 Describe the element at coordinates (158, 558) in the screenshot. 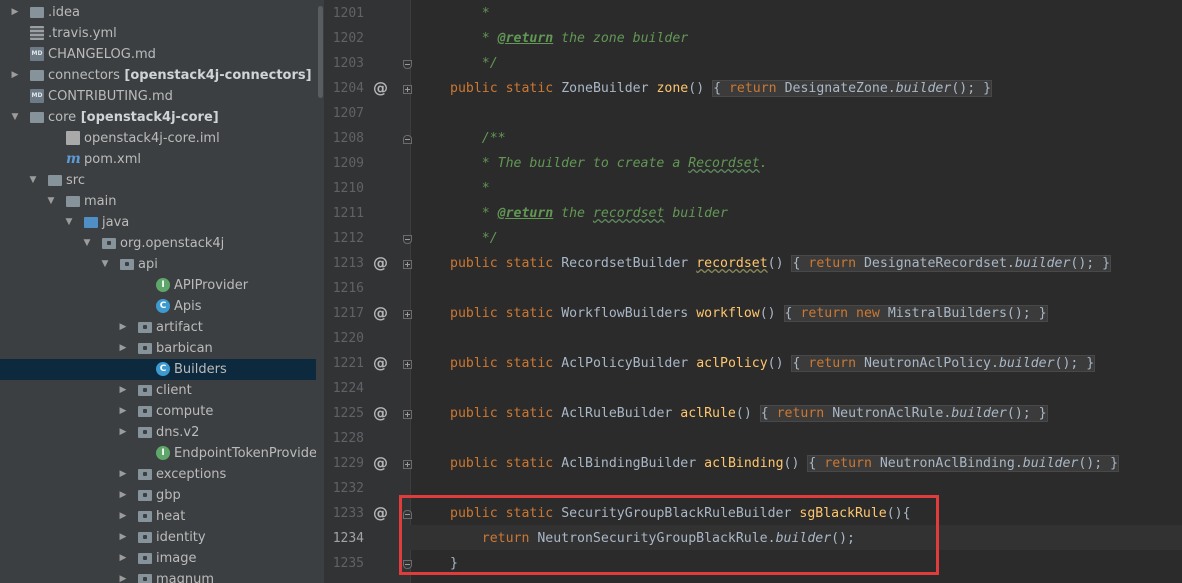

I see `tree-item: ▶ image` at that location.